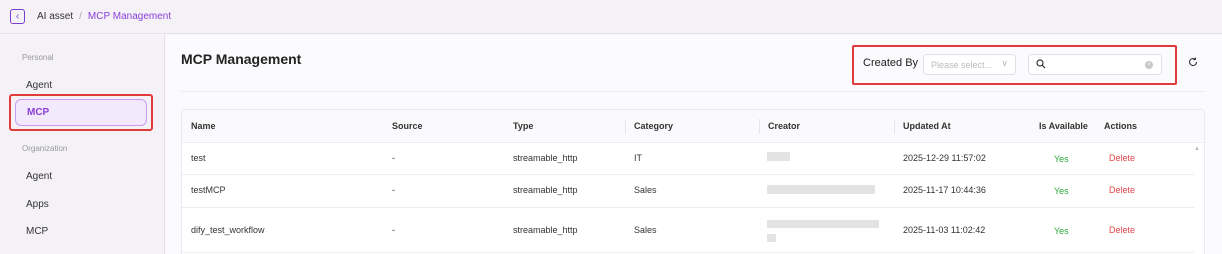 This screenshot has width=1222, height=254. What do you see at coordinates (944, 158) in the screenshot?
I see `cell-updated-at: 2025-12-29 11:57:02` at bounding box center [944, 158].